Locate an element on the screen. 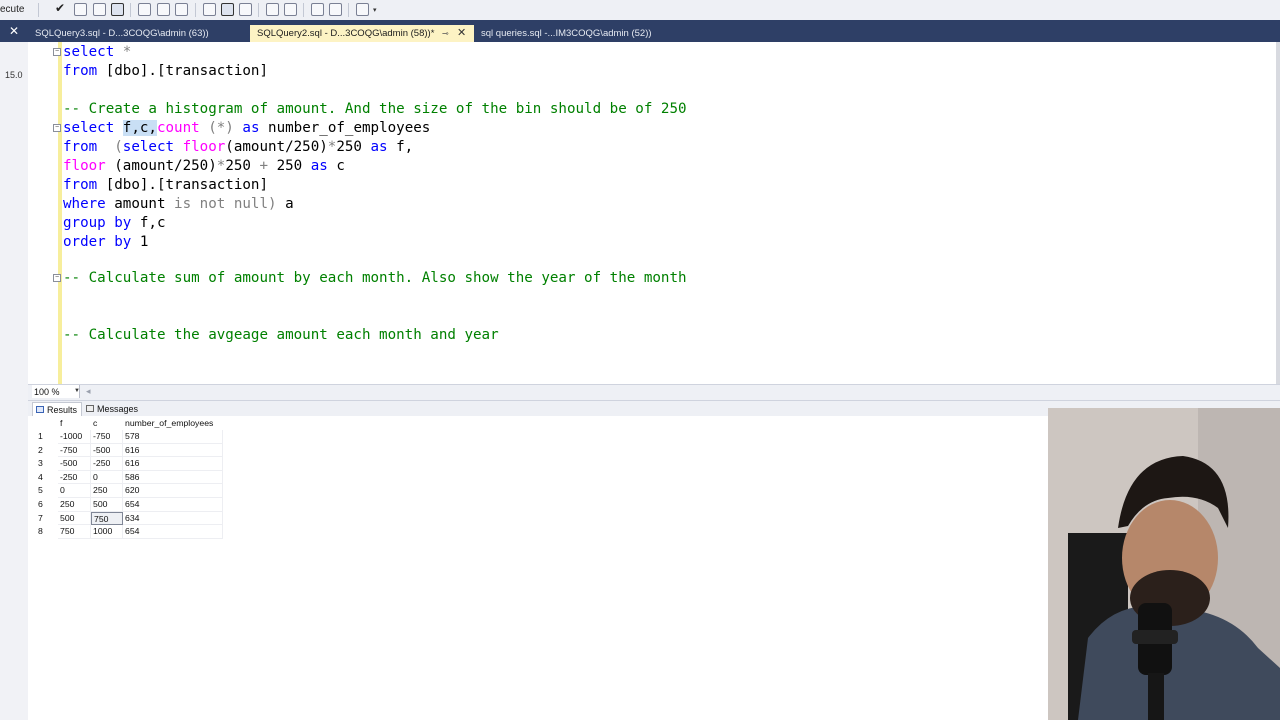 The image size is (1280, 720). outdent-icon is located at coordinates (335, 9).